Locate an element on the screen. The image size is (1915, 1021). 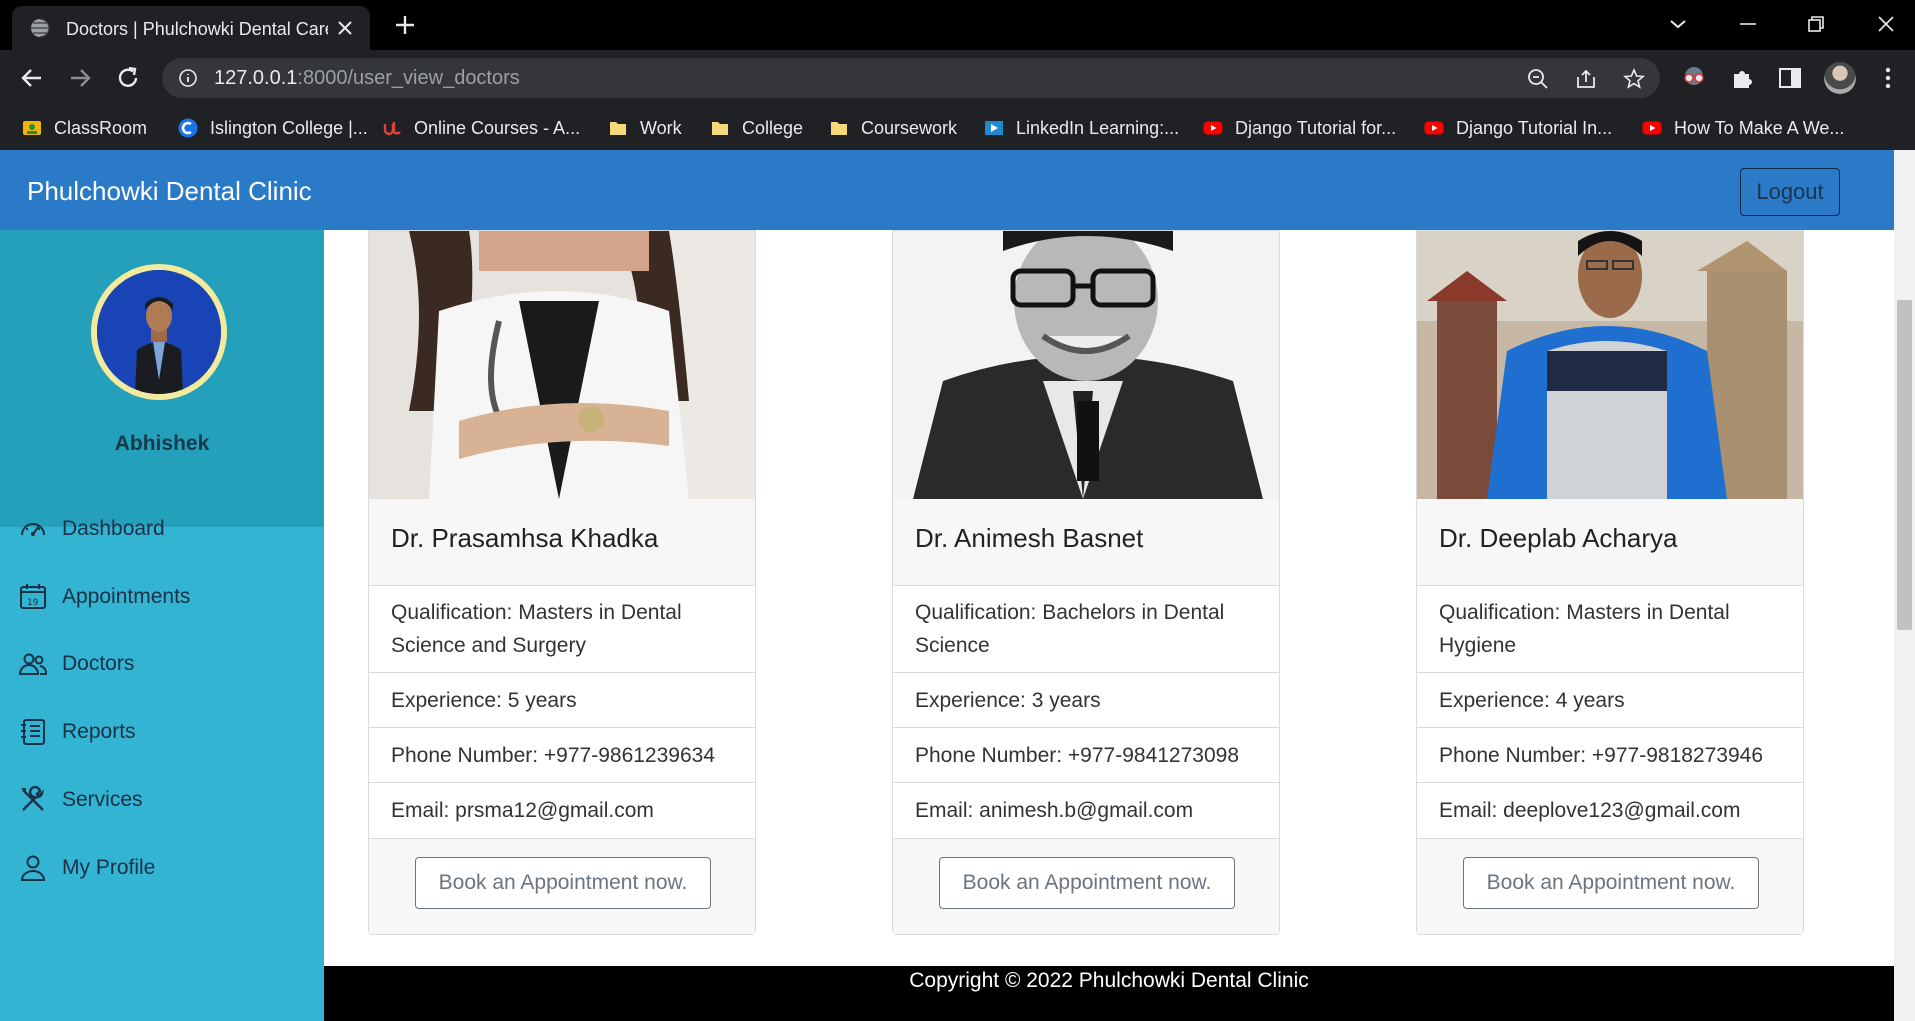
zoom-icon is located at coordinates (1538, 79).